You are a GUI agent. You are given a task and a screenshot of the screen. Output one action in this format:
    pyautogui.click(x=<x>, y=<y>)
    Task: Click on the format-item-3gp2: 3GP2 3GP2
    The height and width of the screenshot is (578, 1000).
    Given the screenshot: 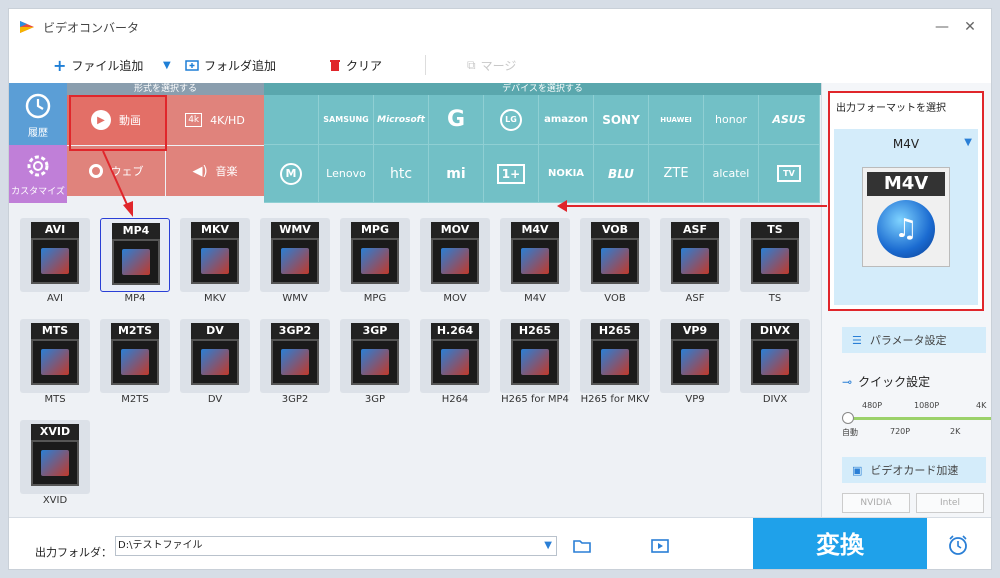 What is the action you would take?
    pyautogui.click(x=295, y=361)
    